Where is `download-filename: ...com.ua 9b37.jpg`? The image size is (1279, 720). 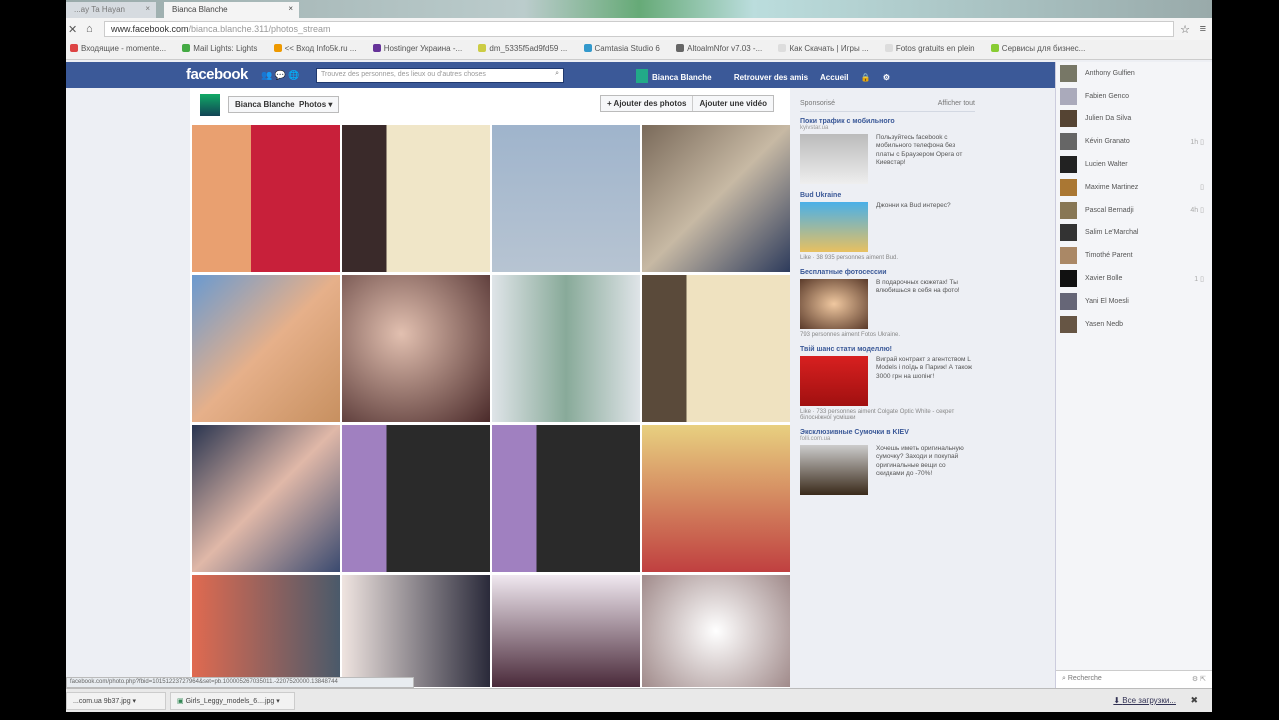
download-filename: ...com.ua 9b37.jpg is located at coordinates (102, 701).